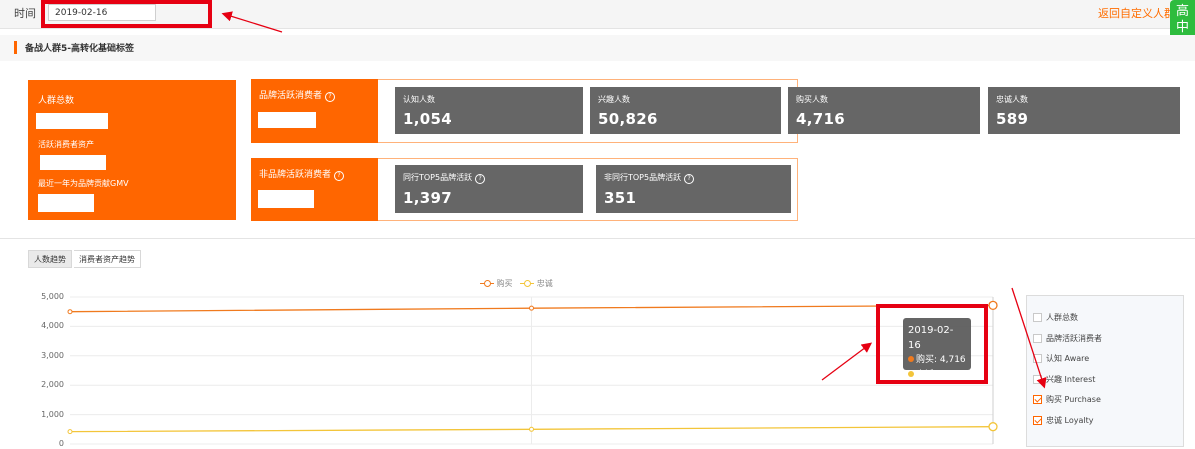 The image size is (1195, 449). What do you see at coordinates (1055, 317) in the screenshot?
I see `filter-total-audience: 人群总数` at bounding box center [1055, 317].